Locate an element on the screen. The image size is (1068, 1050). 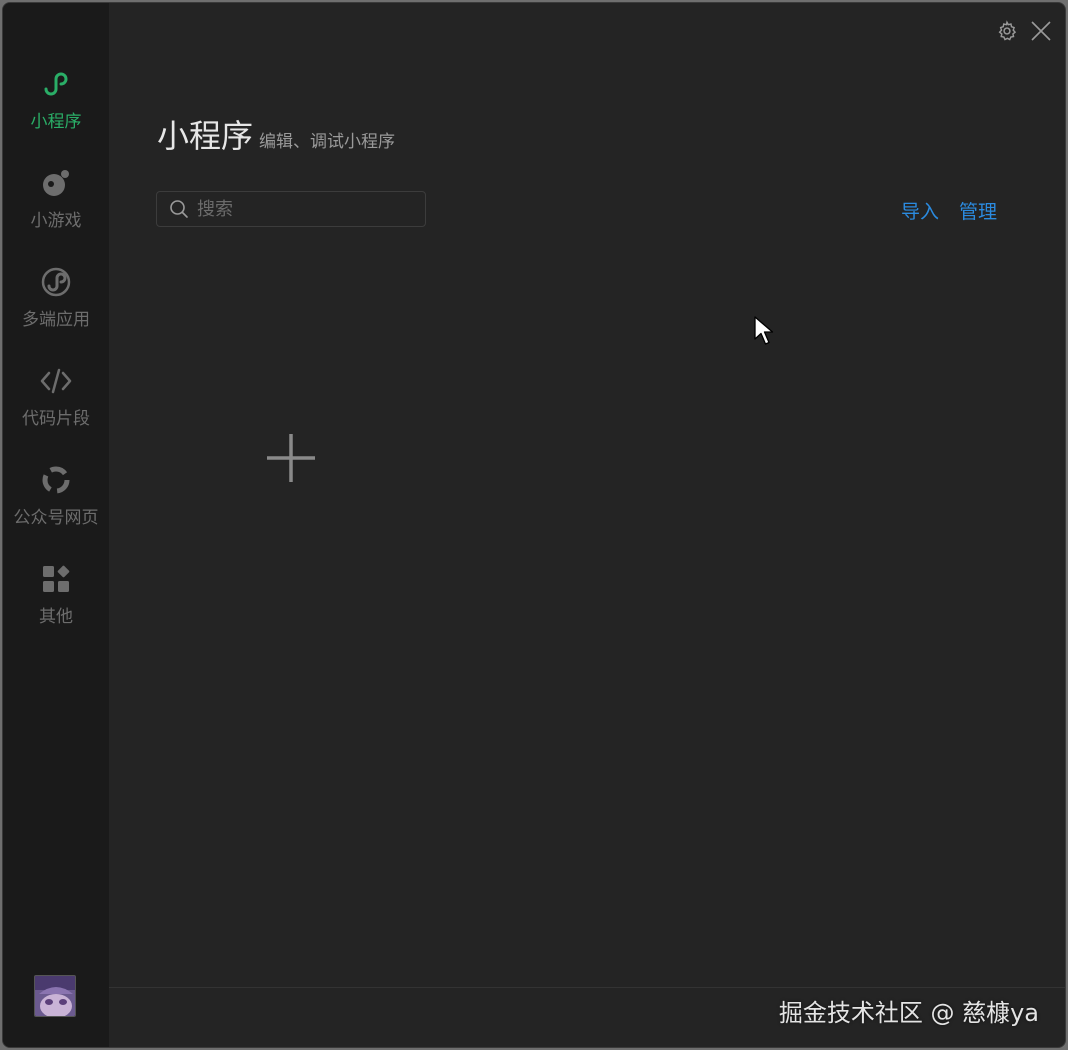
sidebar-item-official-account: 公众号网页 is located at coordinates (56, 508).